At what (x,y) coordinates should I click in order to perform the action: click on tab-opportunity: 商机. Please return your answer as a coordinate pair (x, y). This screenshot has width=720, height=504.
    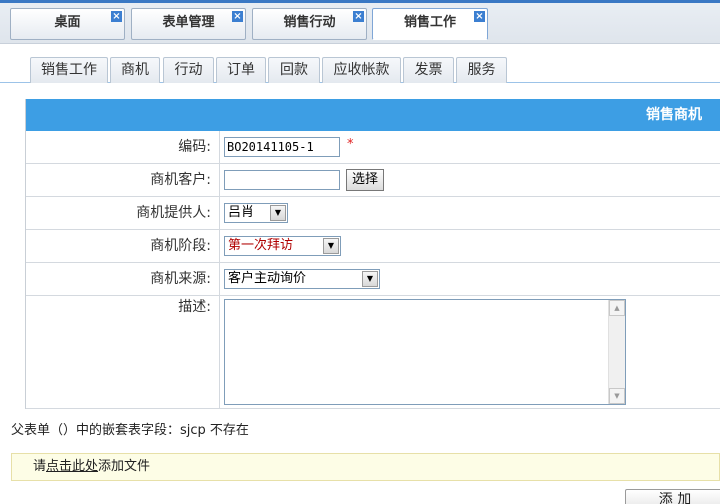
    Looking at the image, I should click on (135, 70).